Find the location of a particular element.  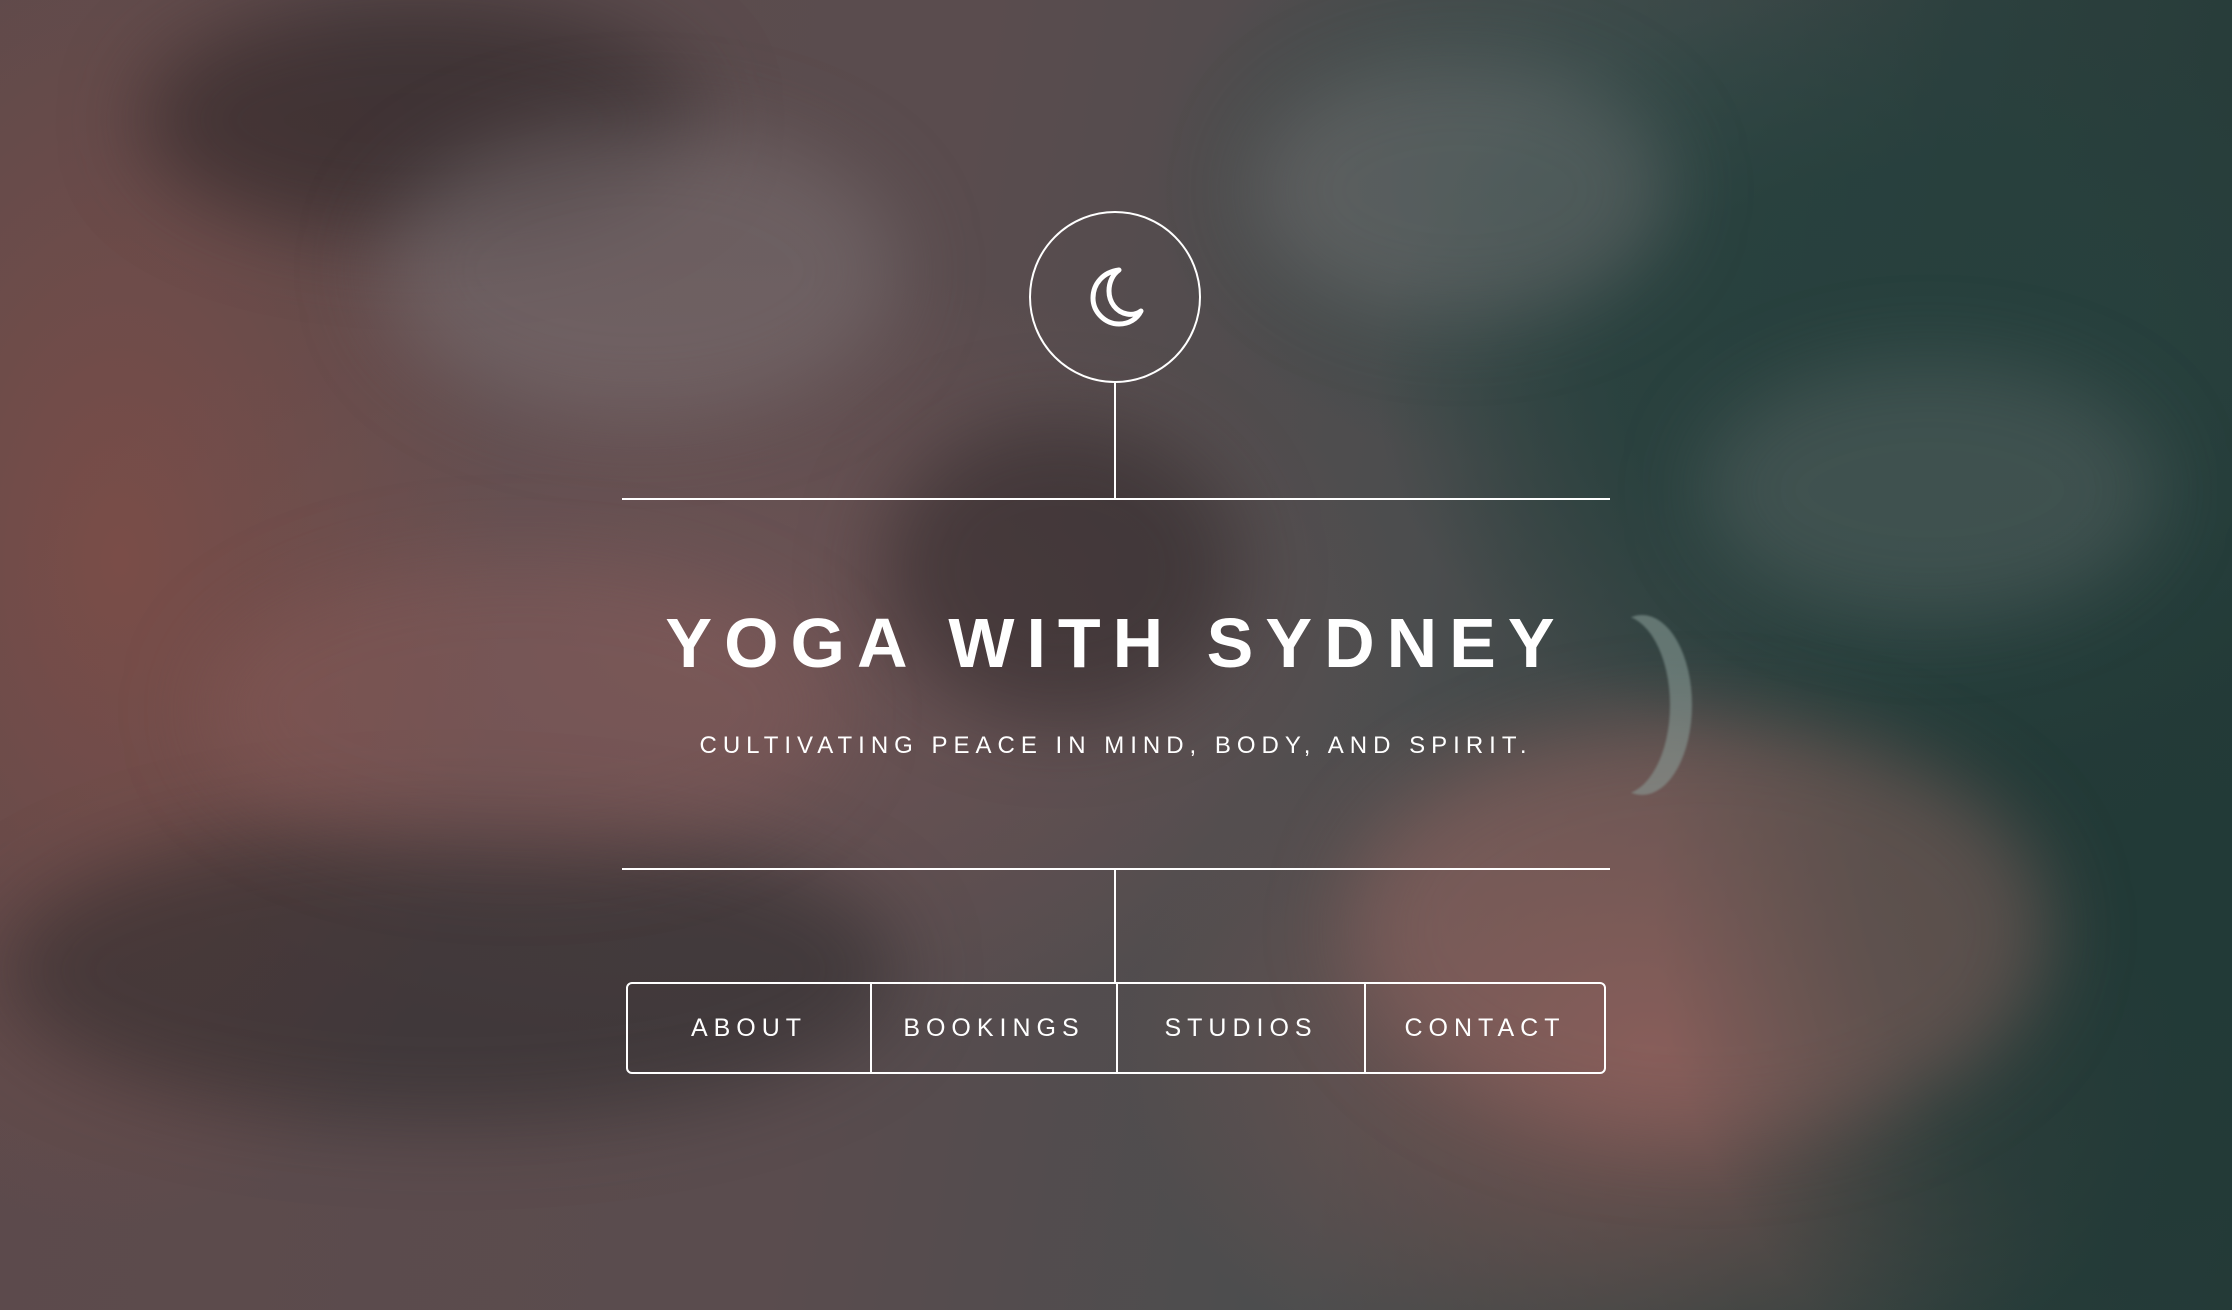

nav-contact-link: CONTACT is located at coordinates (1484, 1028).